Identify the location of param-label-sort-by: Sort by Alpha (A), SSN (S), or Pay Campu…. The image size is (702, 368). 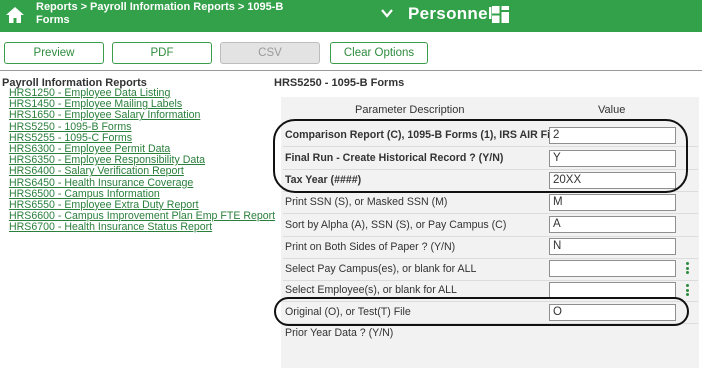
(396, 225).